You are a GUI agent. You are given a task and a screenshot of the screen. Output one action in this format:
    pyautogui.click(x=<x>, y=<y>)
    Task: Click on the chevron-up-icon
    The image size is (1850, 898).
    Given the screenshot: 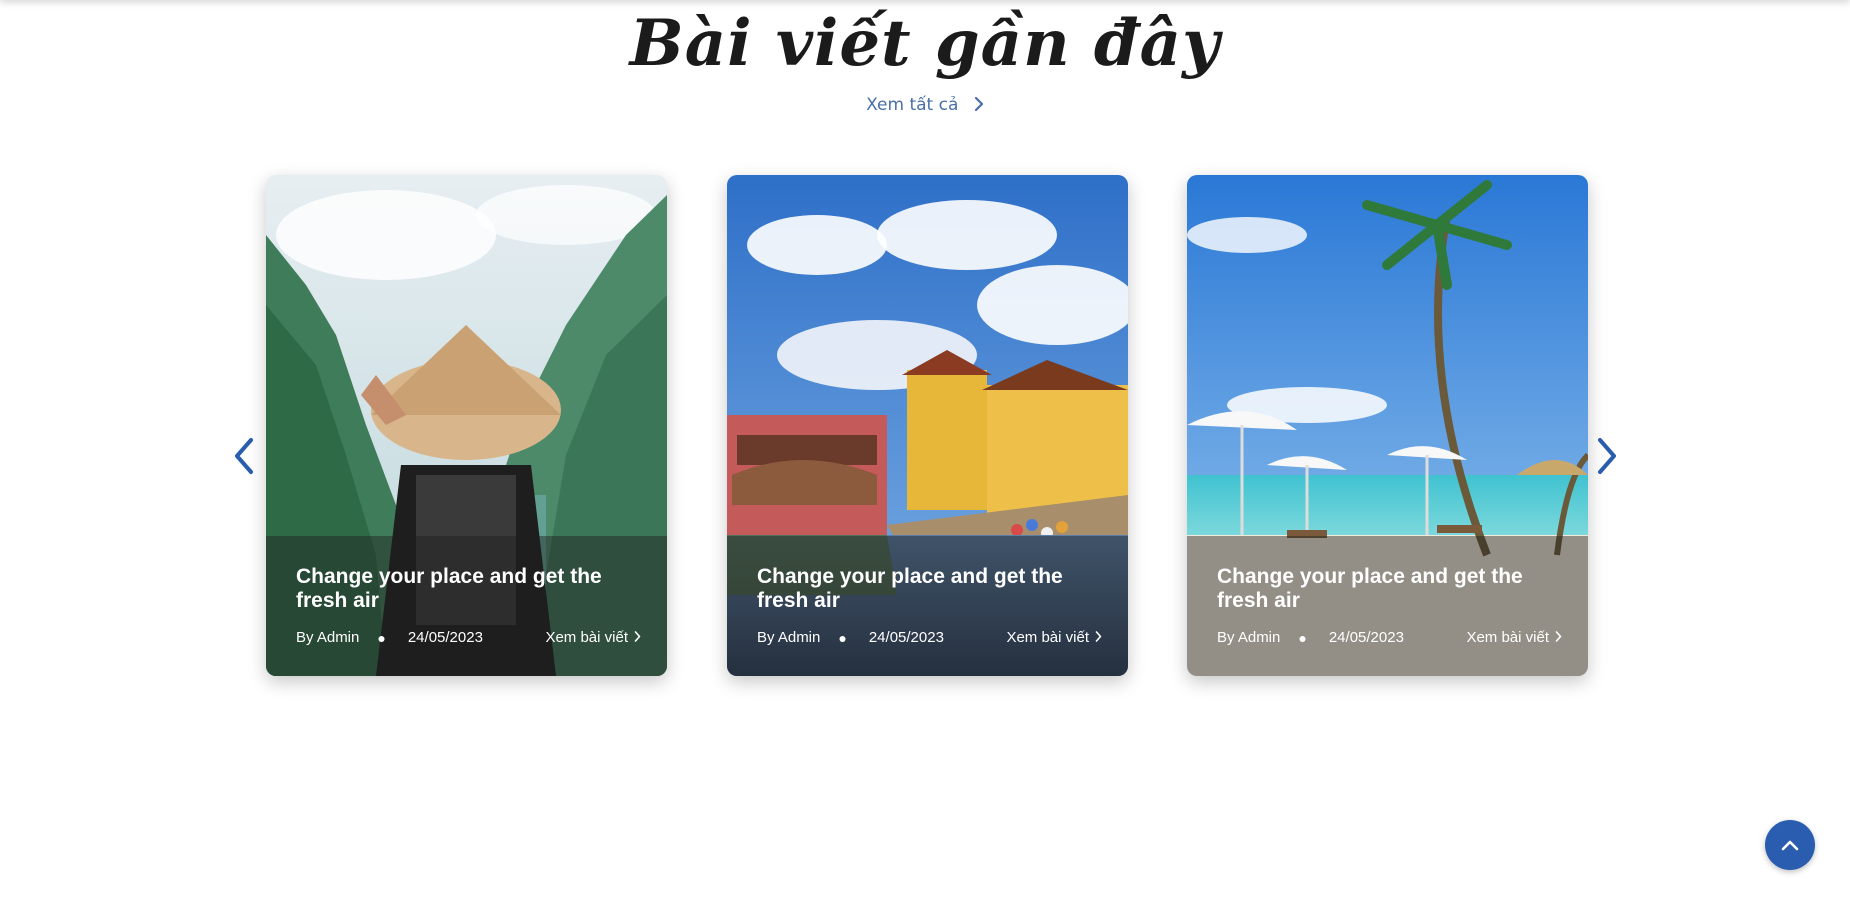 What is the action you would take?
    pyautogui.click(x=1790, y=845)
    